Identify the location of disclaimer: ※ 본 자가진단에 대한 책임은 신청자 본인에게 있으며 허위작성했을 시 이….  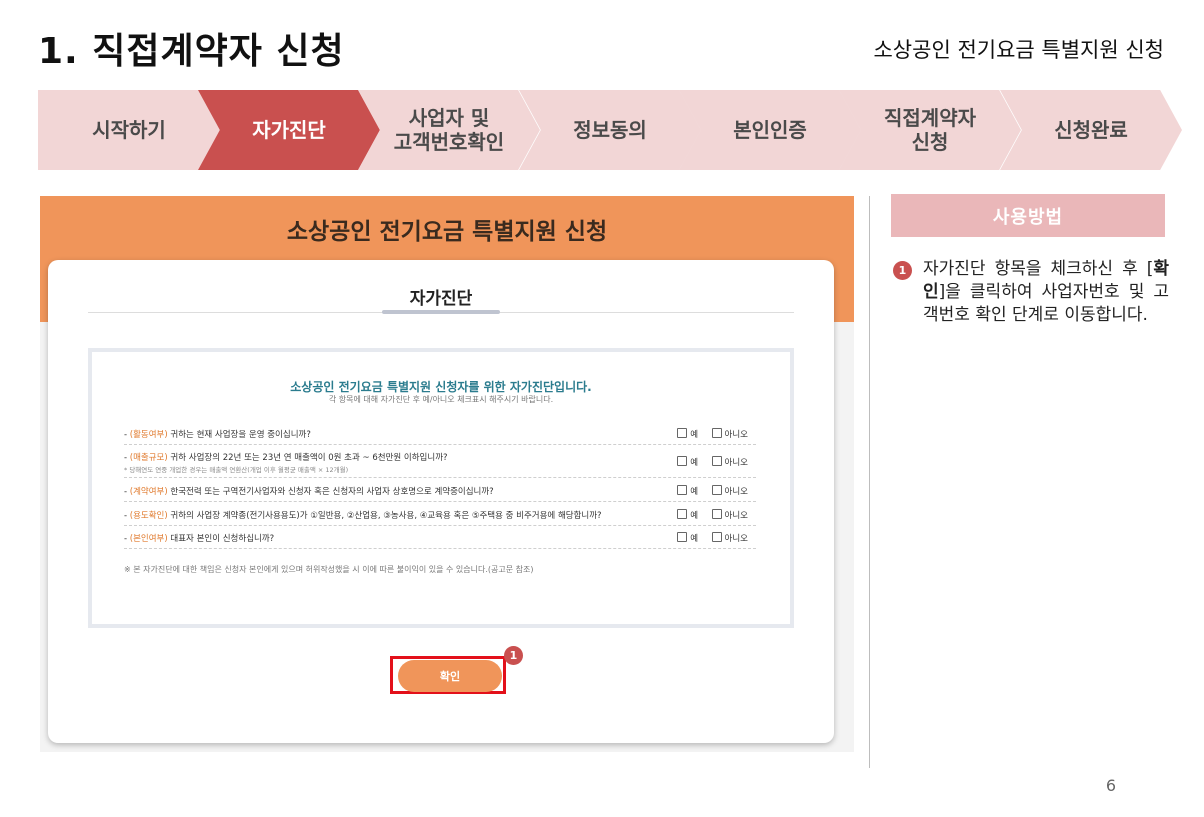
(329, 569).